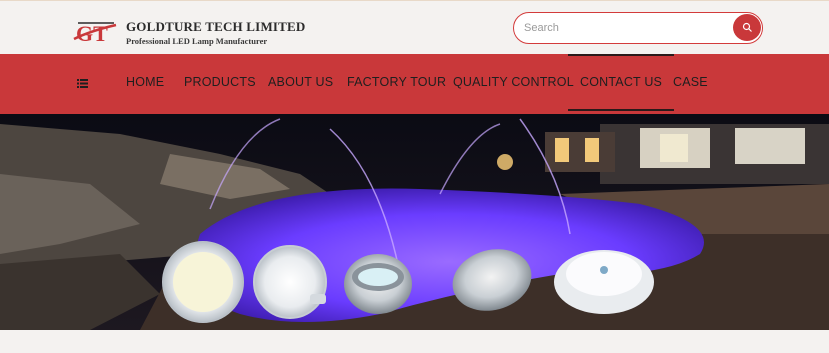 The image size is (829, 353). What do you see at coordinates (414, 341) in the screenshot?
I see `page-bottom-area` at bounding box center [414, 341].